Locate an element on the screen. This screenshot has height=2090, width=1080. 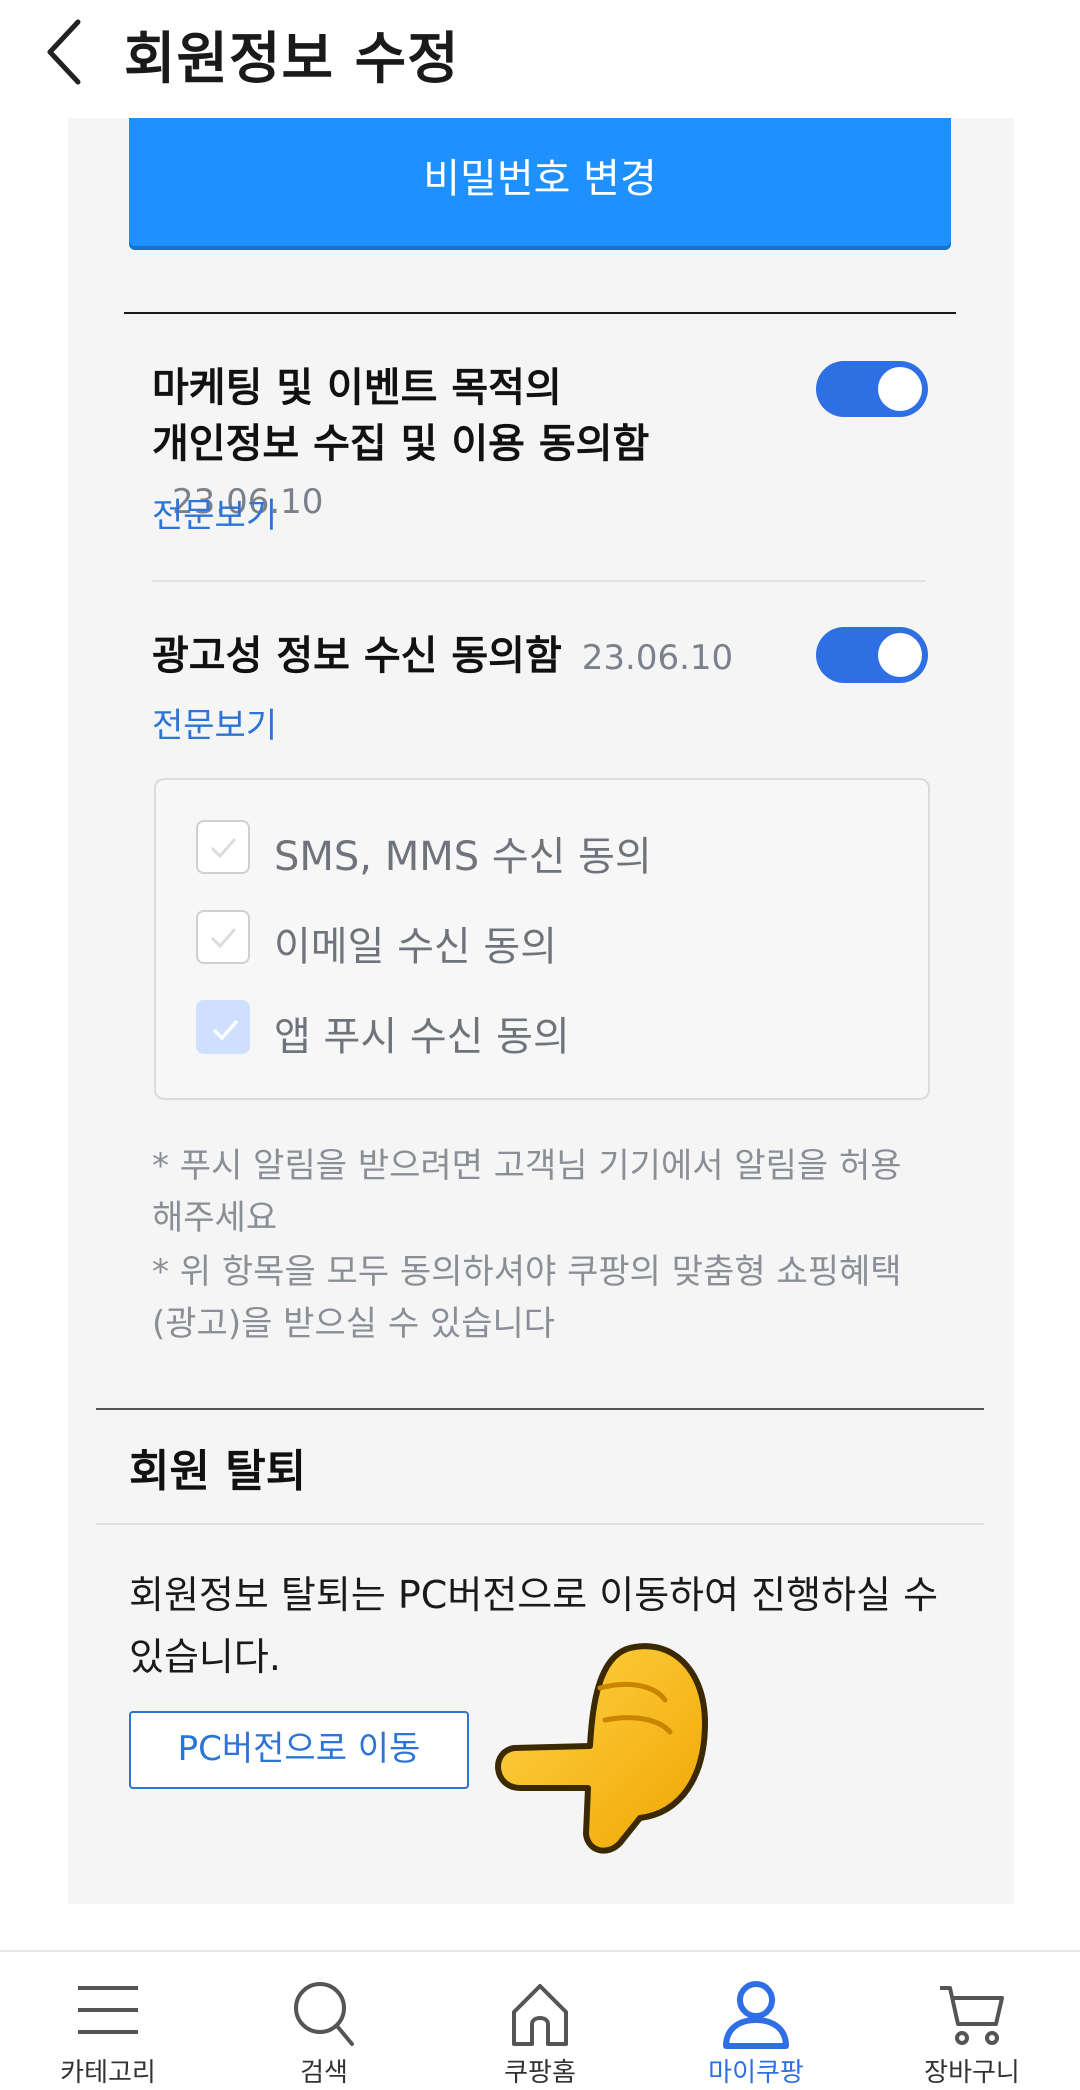
back-button is located at coordinates (70, 51).